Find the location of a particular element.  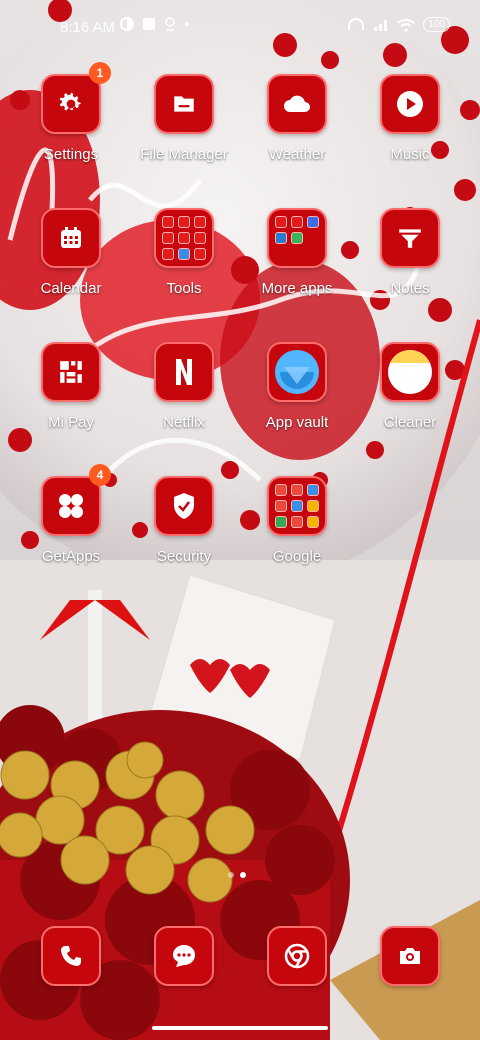

app-cleaner: Cleaner is located at coordinates (410, 386).